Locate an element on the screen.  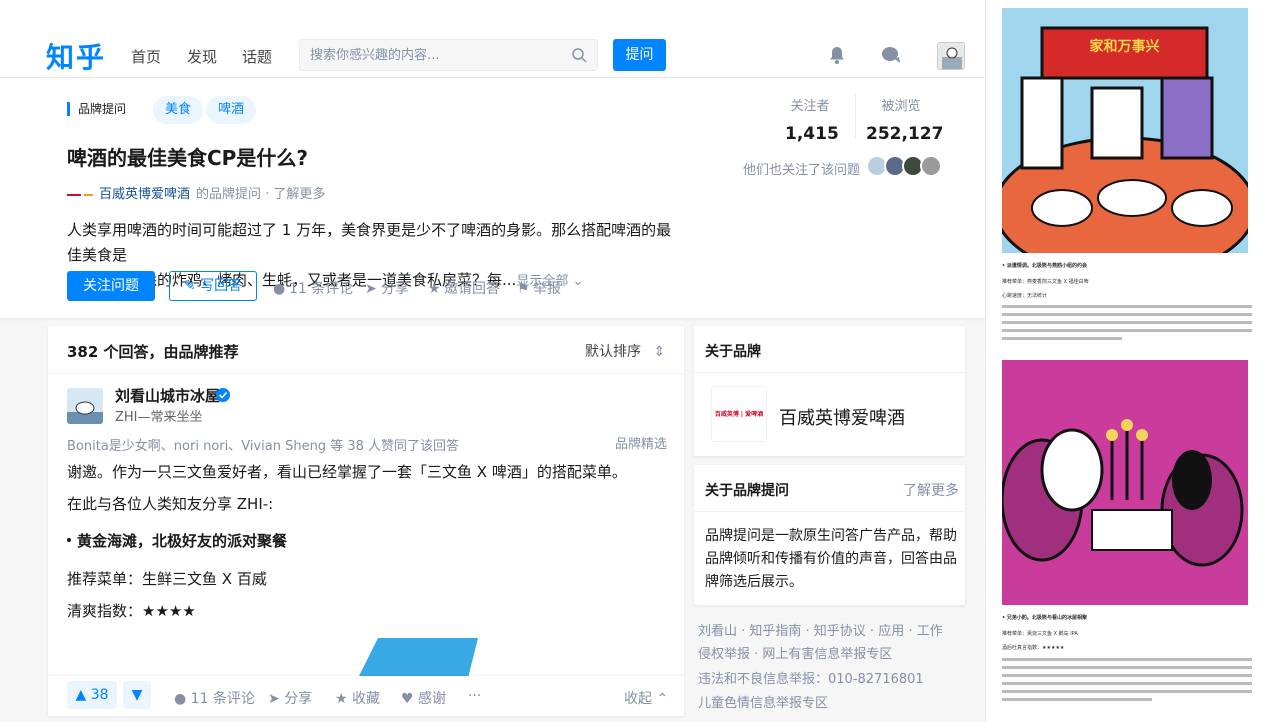
followers-stat: 关注者 1,415 is located at coordinates (812, 119).